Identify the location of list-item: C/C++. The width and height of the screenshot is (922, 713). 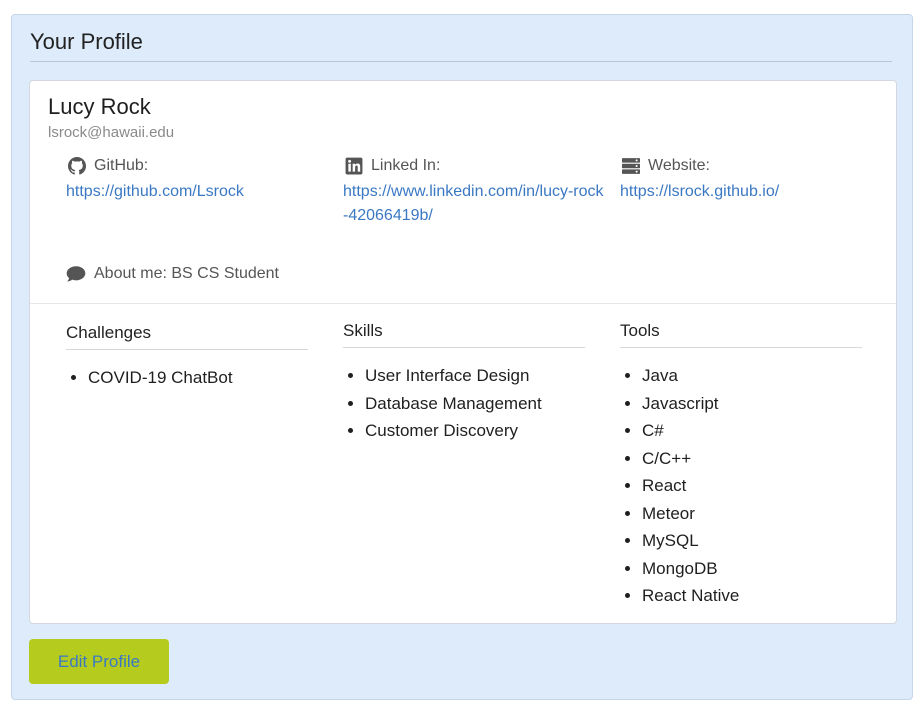
(752, 459).